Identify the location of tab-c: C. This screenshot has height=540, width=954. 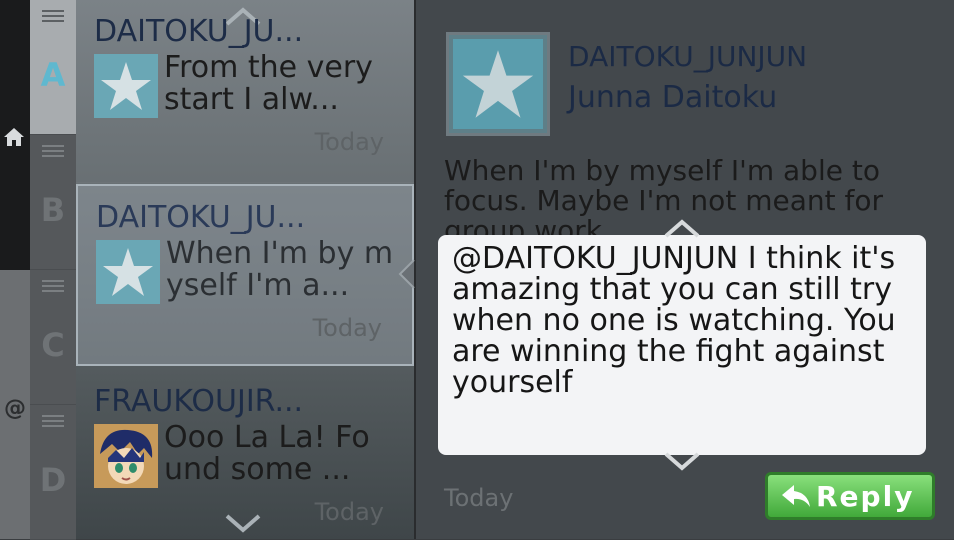
(53, 337).